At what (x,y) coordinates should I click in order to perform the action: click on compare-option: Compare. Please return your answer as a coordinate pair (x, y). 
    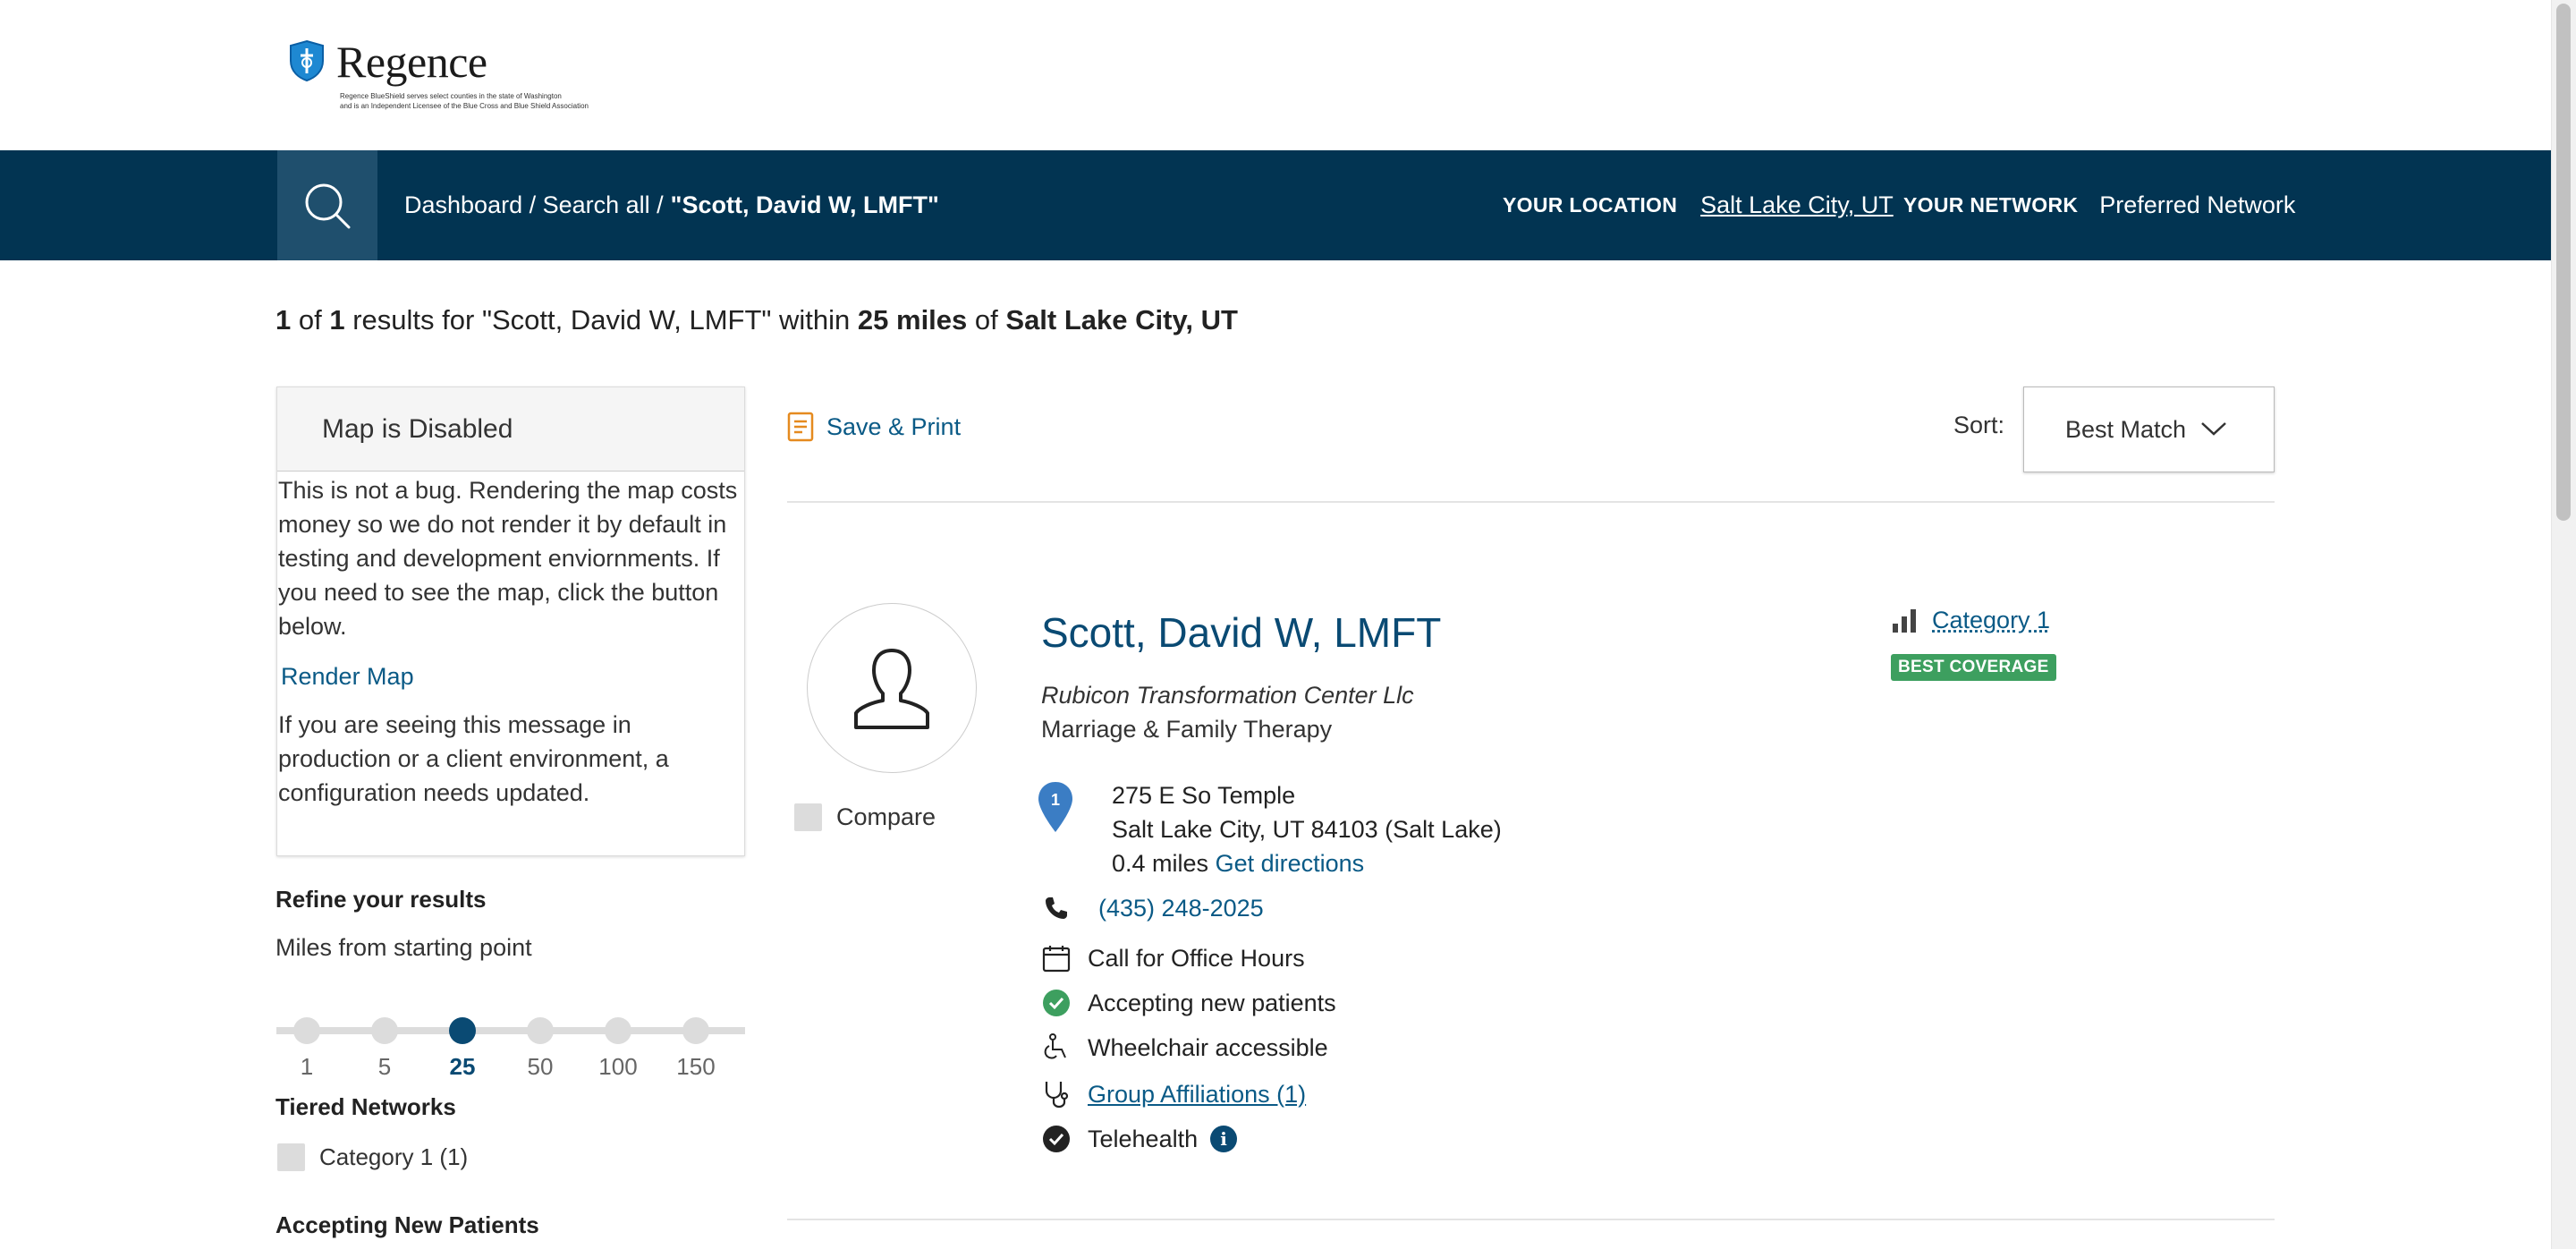
    Looking at the image, I should click on (865, 817).